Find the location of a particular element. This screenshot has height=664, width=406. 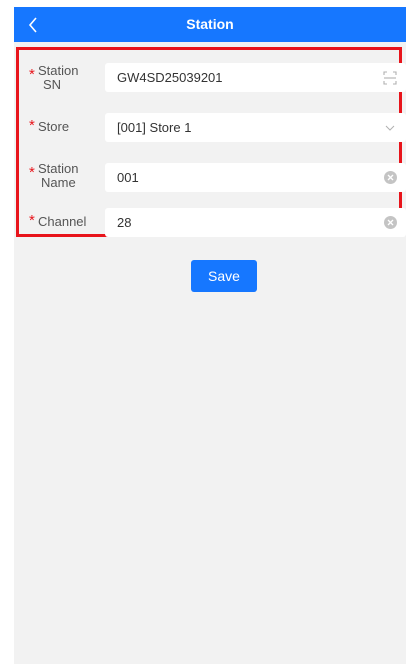

station-name-row: * Station Name 001 is located at coordinates (212, 176).